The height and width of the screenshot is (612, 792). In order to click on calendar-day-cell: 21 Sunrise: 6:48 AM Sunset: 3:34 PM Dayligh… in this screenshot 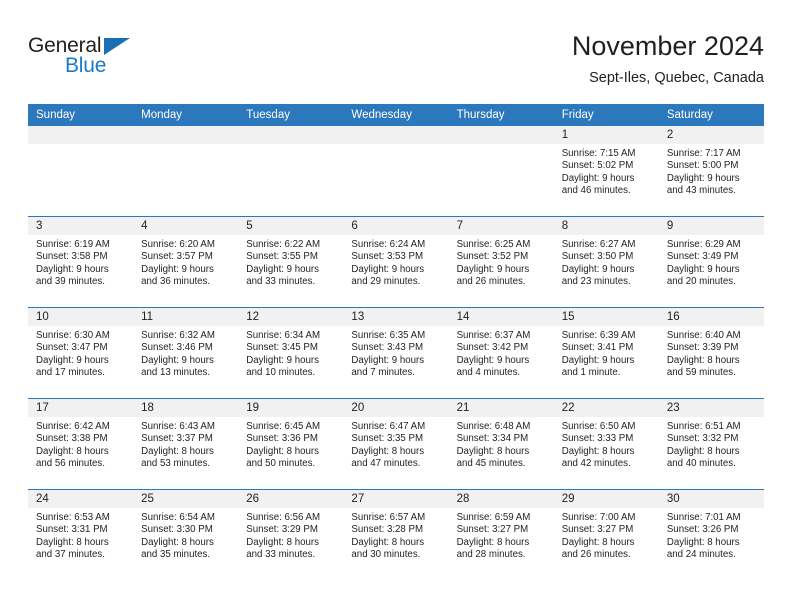, I will do `click(501, 444)`.